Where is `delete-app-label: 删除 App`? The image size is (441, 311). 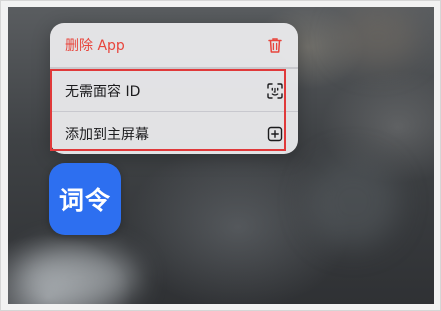 delete-app-label: 删除 App is located at coordinates (95, 46).